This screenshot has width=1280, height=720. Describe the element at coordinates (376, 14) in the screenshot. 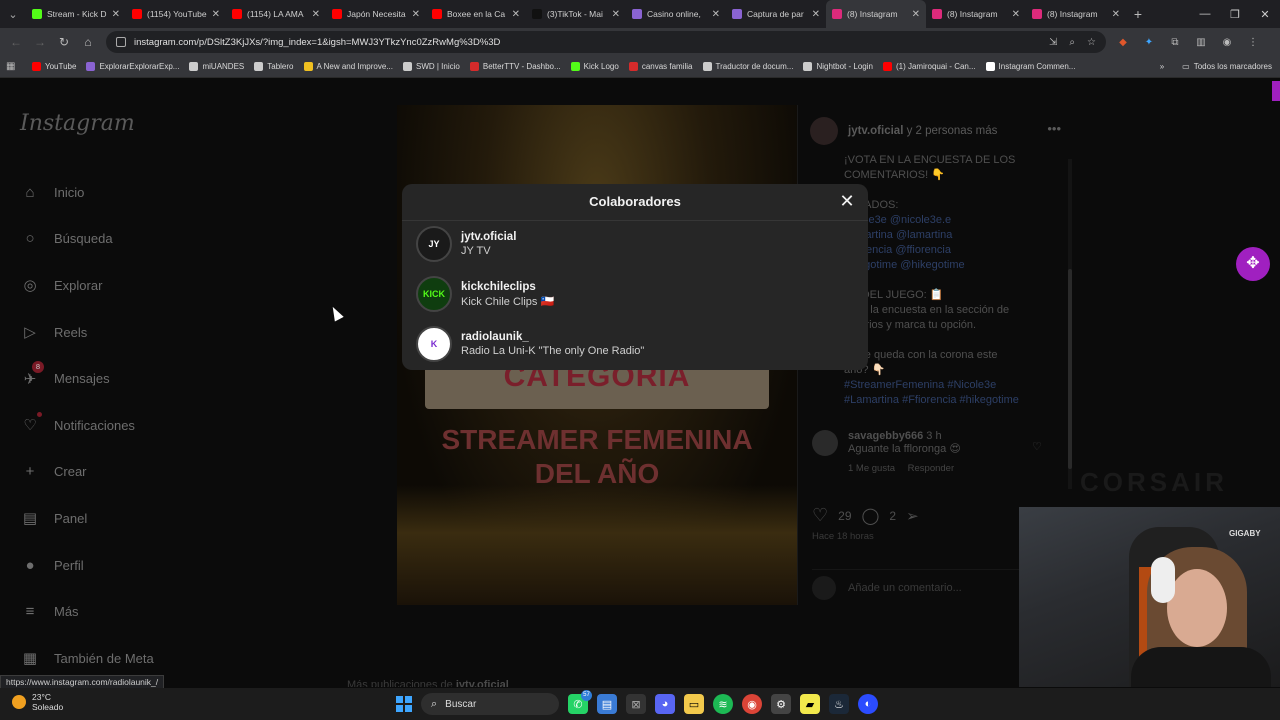

I see `browser-tab: Japón Necesita ✕` at that location.